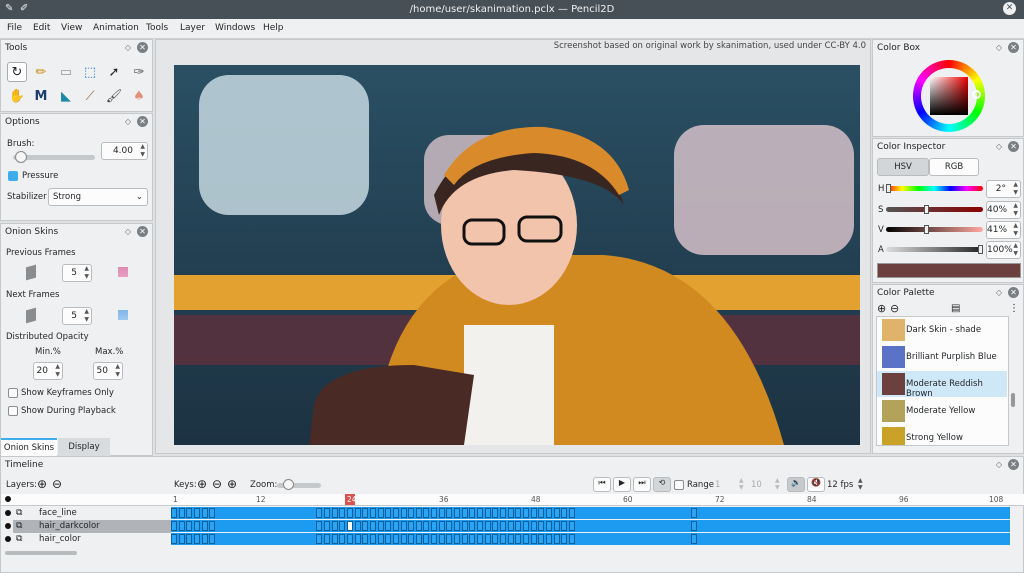  What do you see at coordinates (90, 72) in the screenshot?
I see `select-tool-icon: ⬚` at bounding box center [90, 72].